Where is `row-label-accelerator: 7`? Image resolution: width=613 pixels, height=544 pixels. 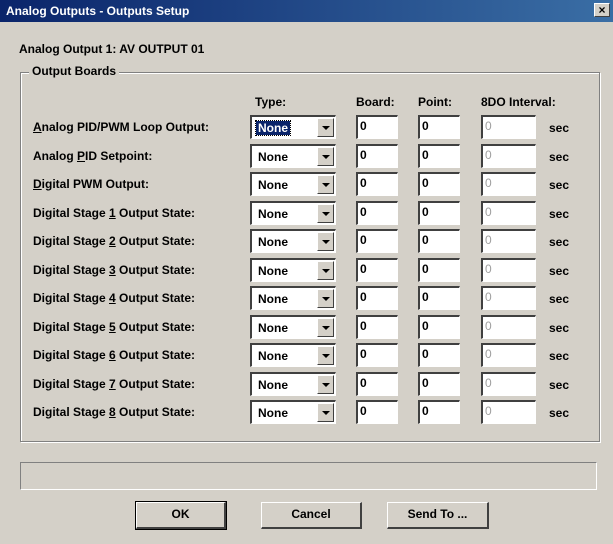 row-label-accelerator: 7 is located at coordinates (112, 384).